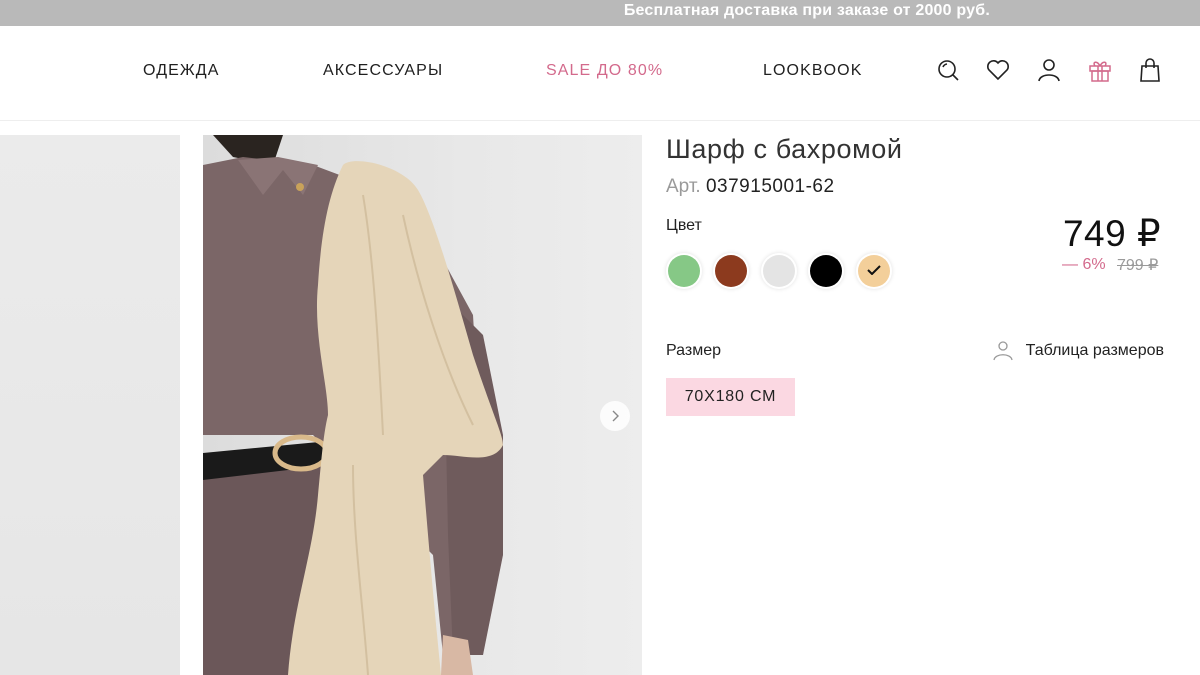 Image resolution: width=1200 pixels, height=675 pixels. Describe the element at coordinates (813, 71) in the screenshot. I see `nav-item-lookbook: LOOKBOOK` at that location.